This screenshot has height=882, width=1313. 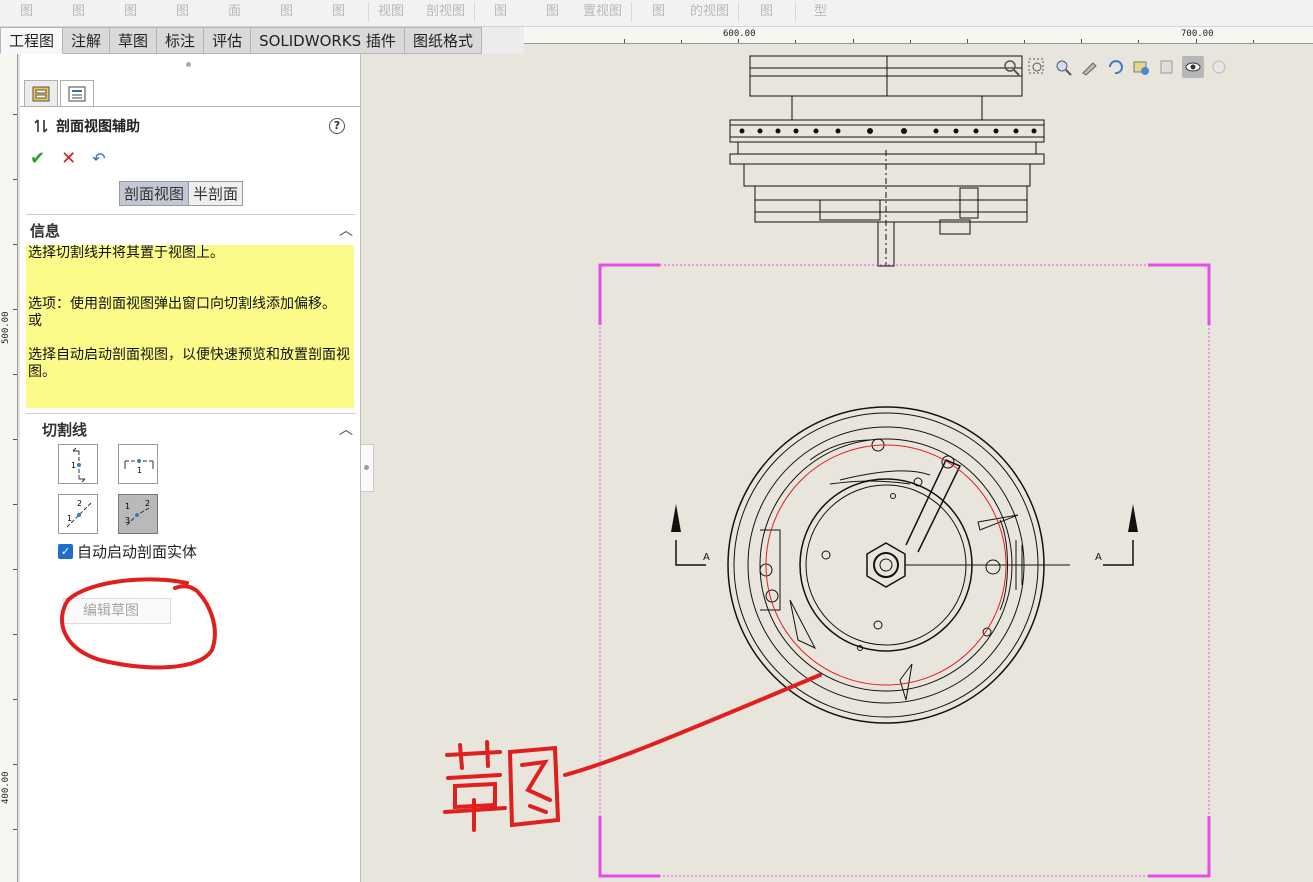 I want to click on zoom-area-icon, so click(x=1037, y=67).